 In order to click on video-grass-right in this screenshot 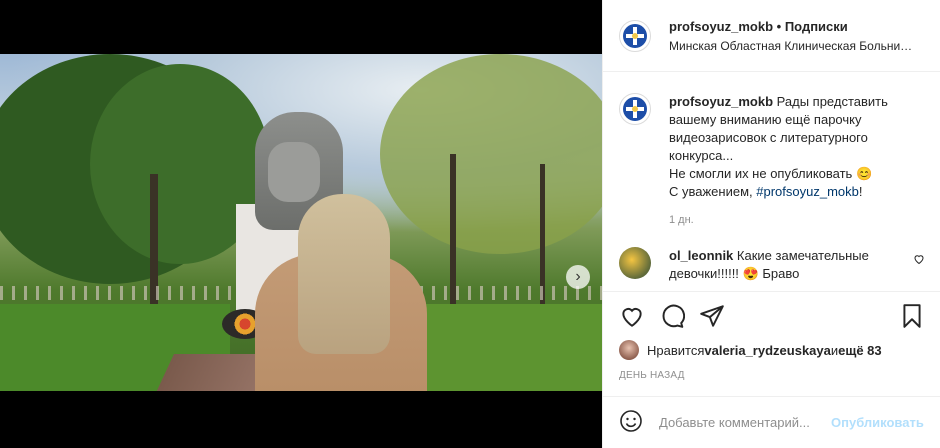, I will do `click(511, 347)`.